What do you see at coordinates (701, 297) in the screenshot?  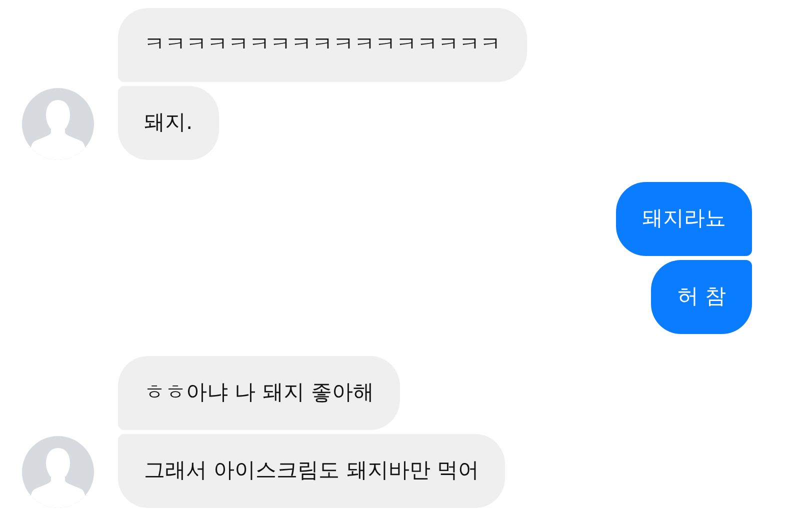 I see `message-bubble: 허 참` at bounding box center [701, 297].